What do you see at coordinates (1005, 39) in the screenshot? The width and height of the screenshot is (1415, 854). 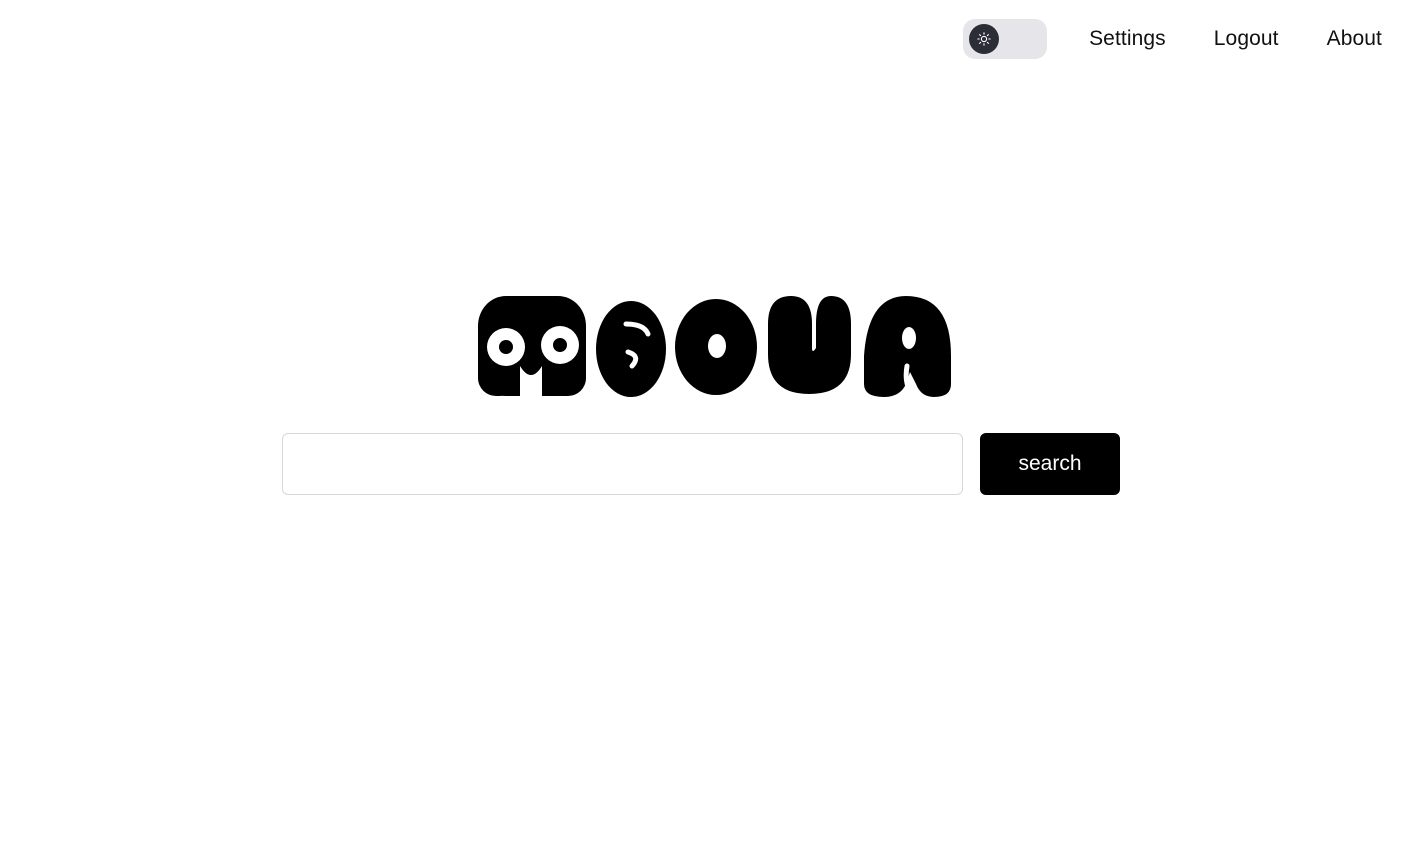 I see `theme-toggle` at bounding box center [1005, 39].